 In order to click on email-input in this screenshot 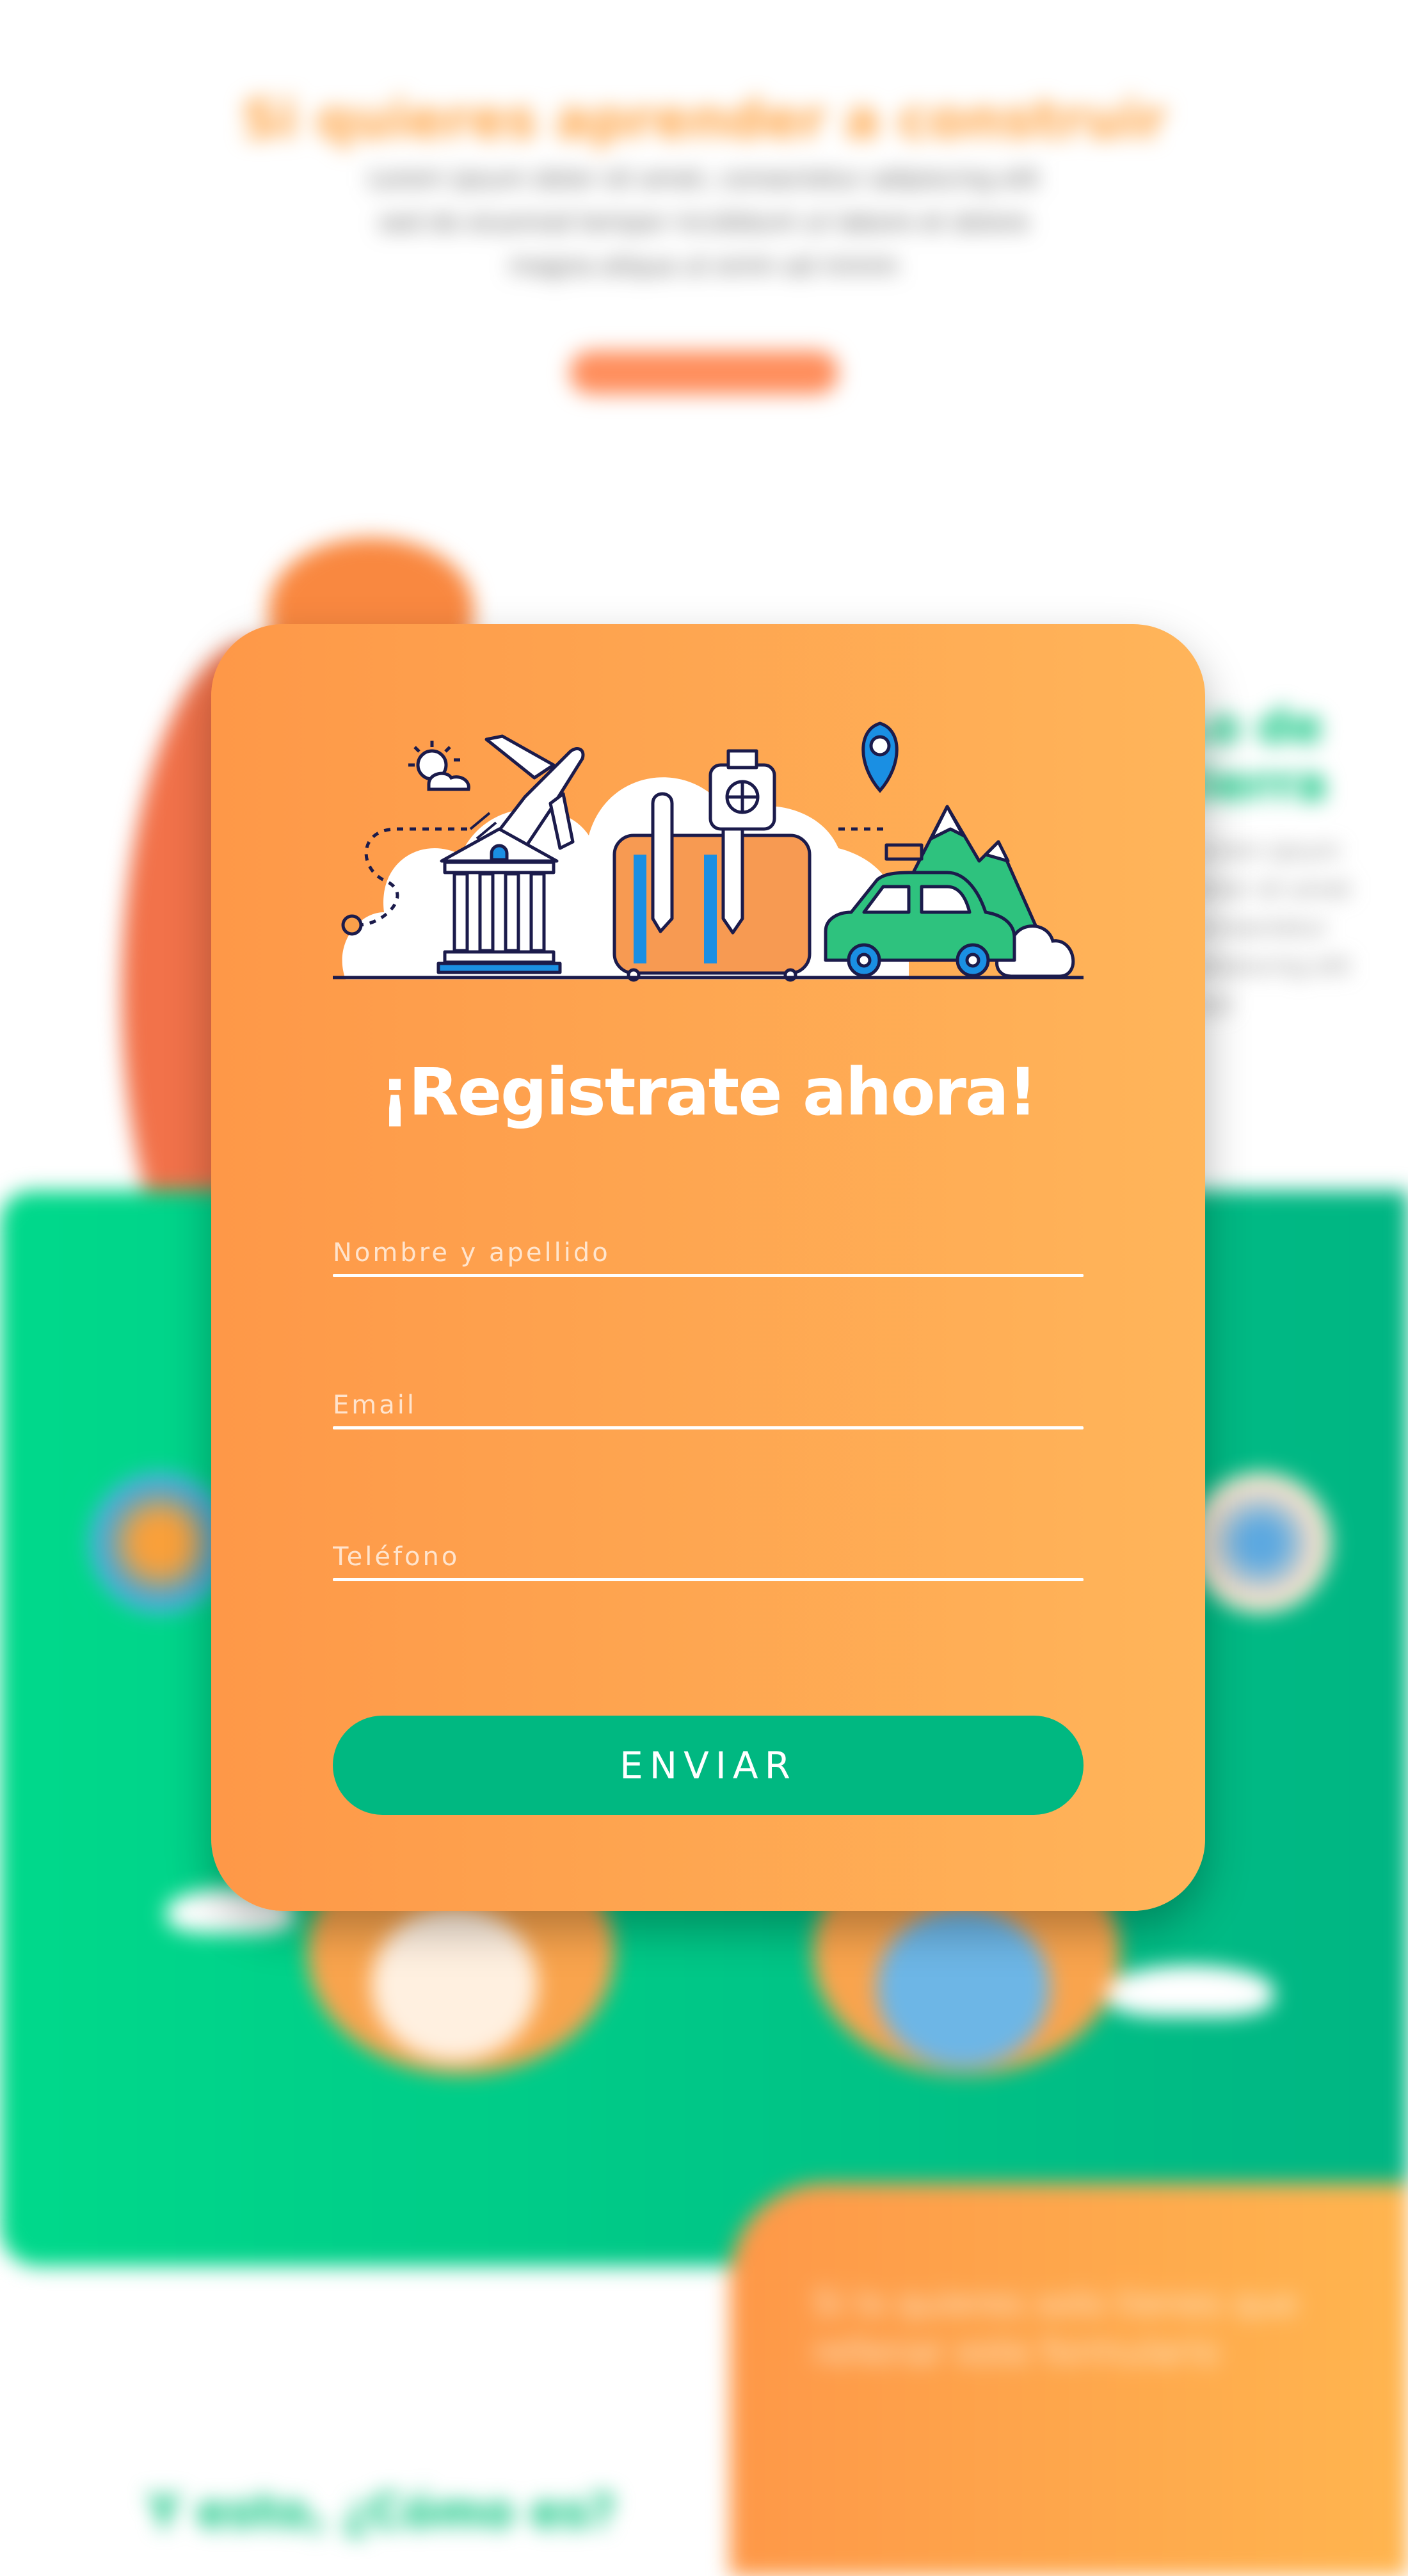, I will do `click(708, 1397)`.